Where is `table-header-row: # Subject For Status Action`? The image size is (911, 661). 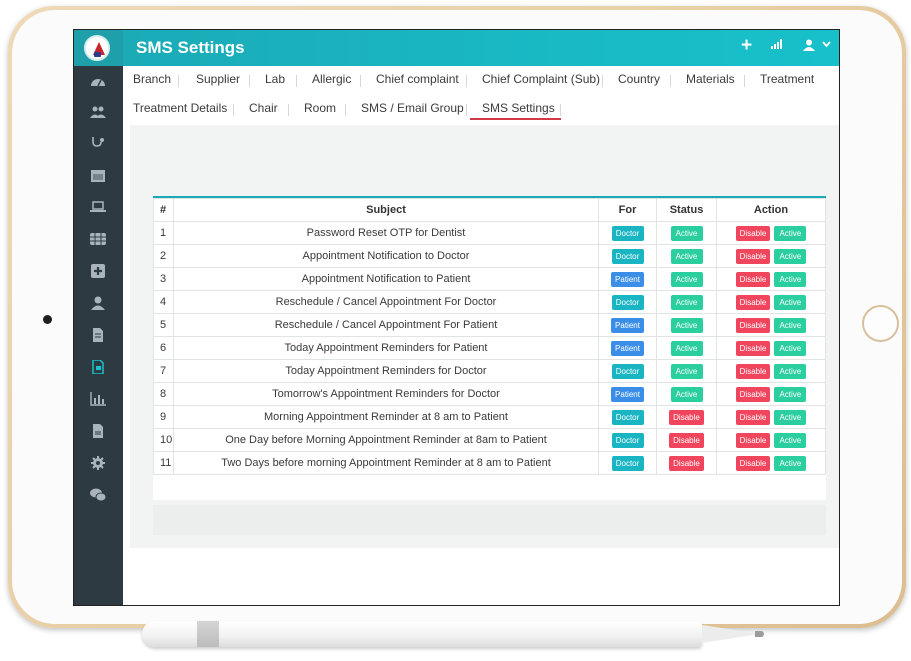 table-header-row: # Subject For Status Action is located at coordinates (489, 210).